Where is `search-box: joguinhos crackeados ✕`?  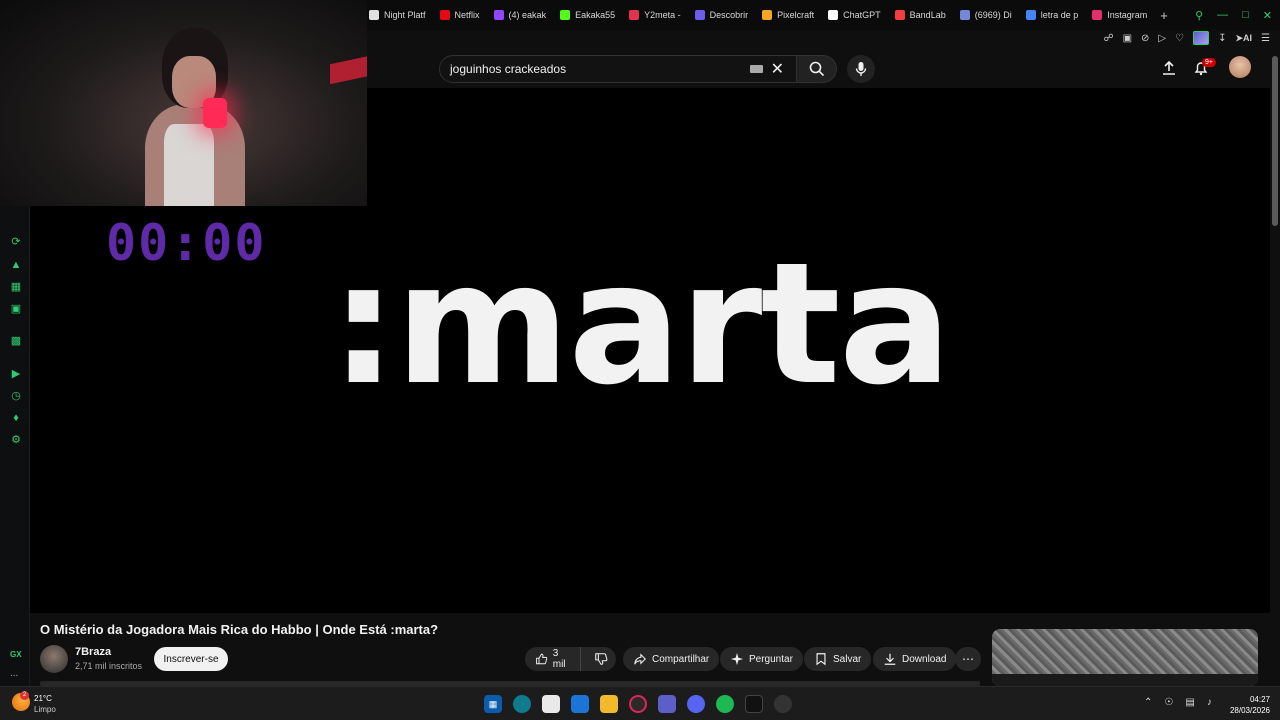 search-box: joguinhos crackeados ✕ is located at coordinates (618, 69).